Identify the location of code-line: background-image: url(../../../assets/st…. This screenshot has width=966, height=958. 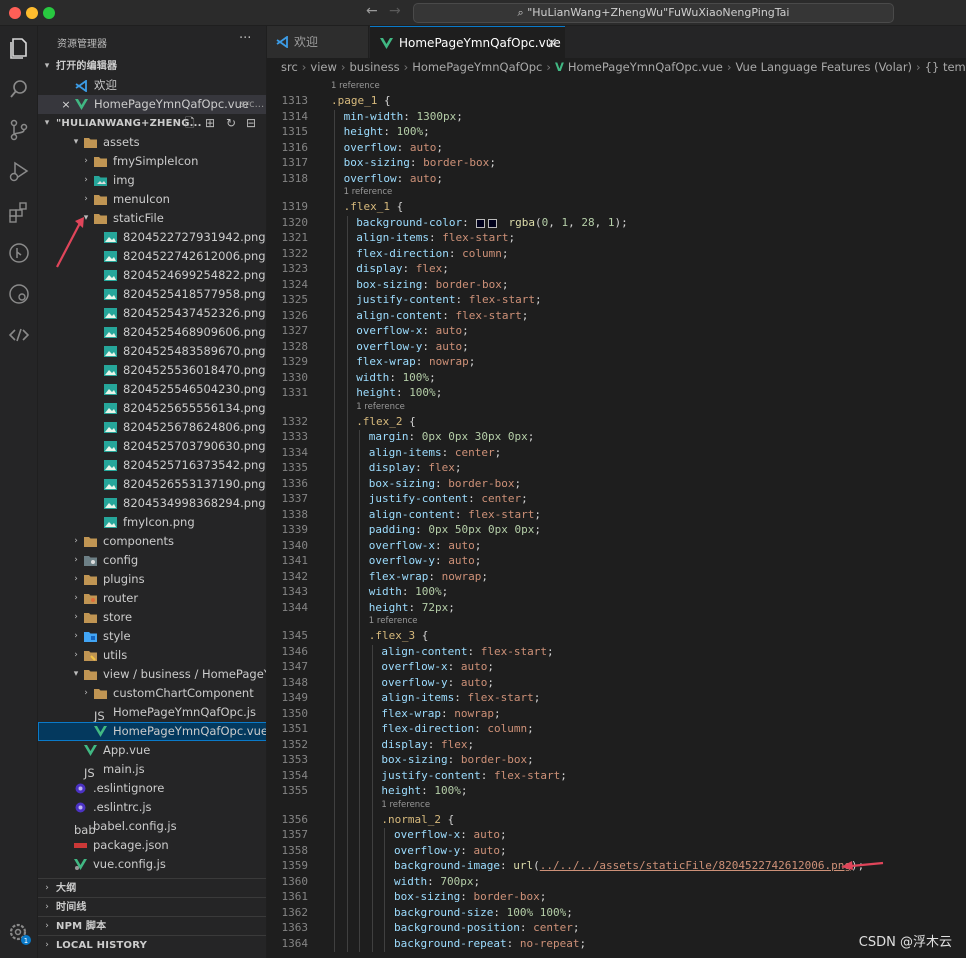
(629, 865).